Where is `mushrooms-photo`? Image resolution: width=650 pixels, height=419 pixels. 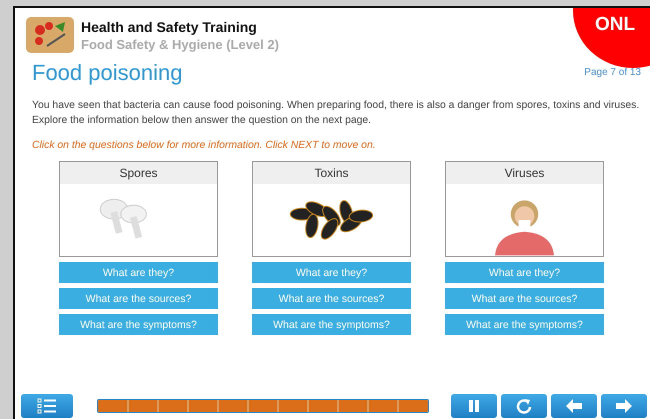
mushrooms-photo is located at coordinates (123, 218).